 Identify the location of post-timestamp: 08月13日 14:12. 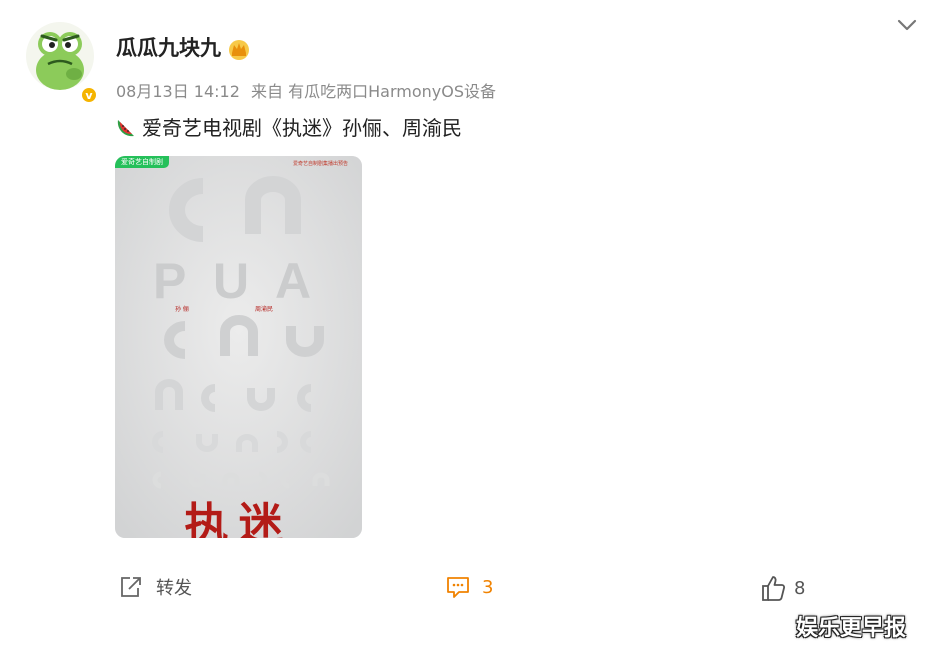
(178, 91).